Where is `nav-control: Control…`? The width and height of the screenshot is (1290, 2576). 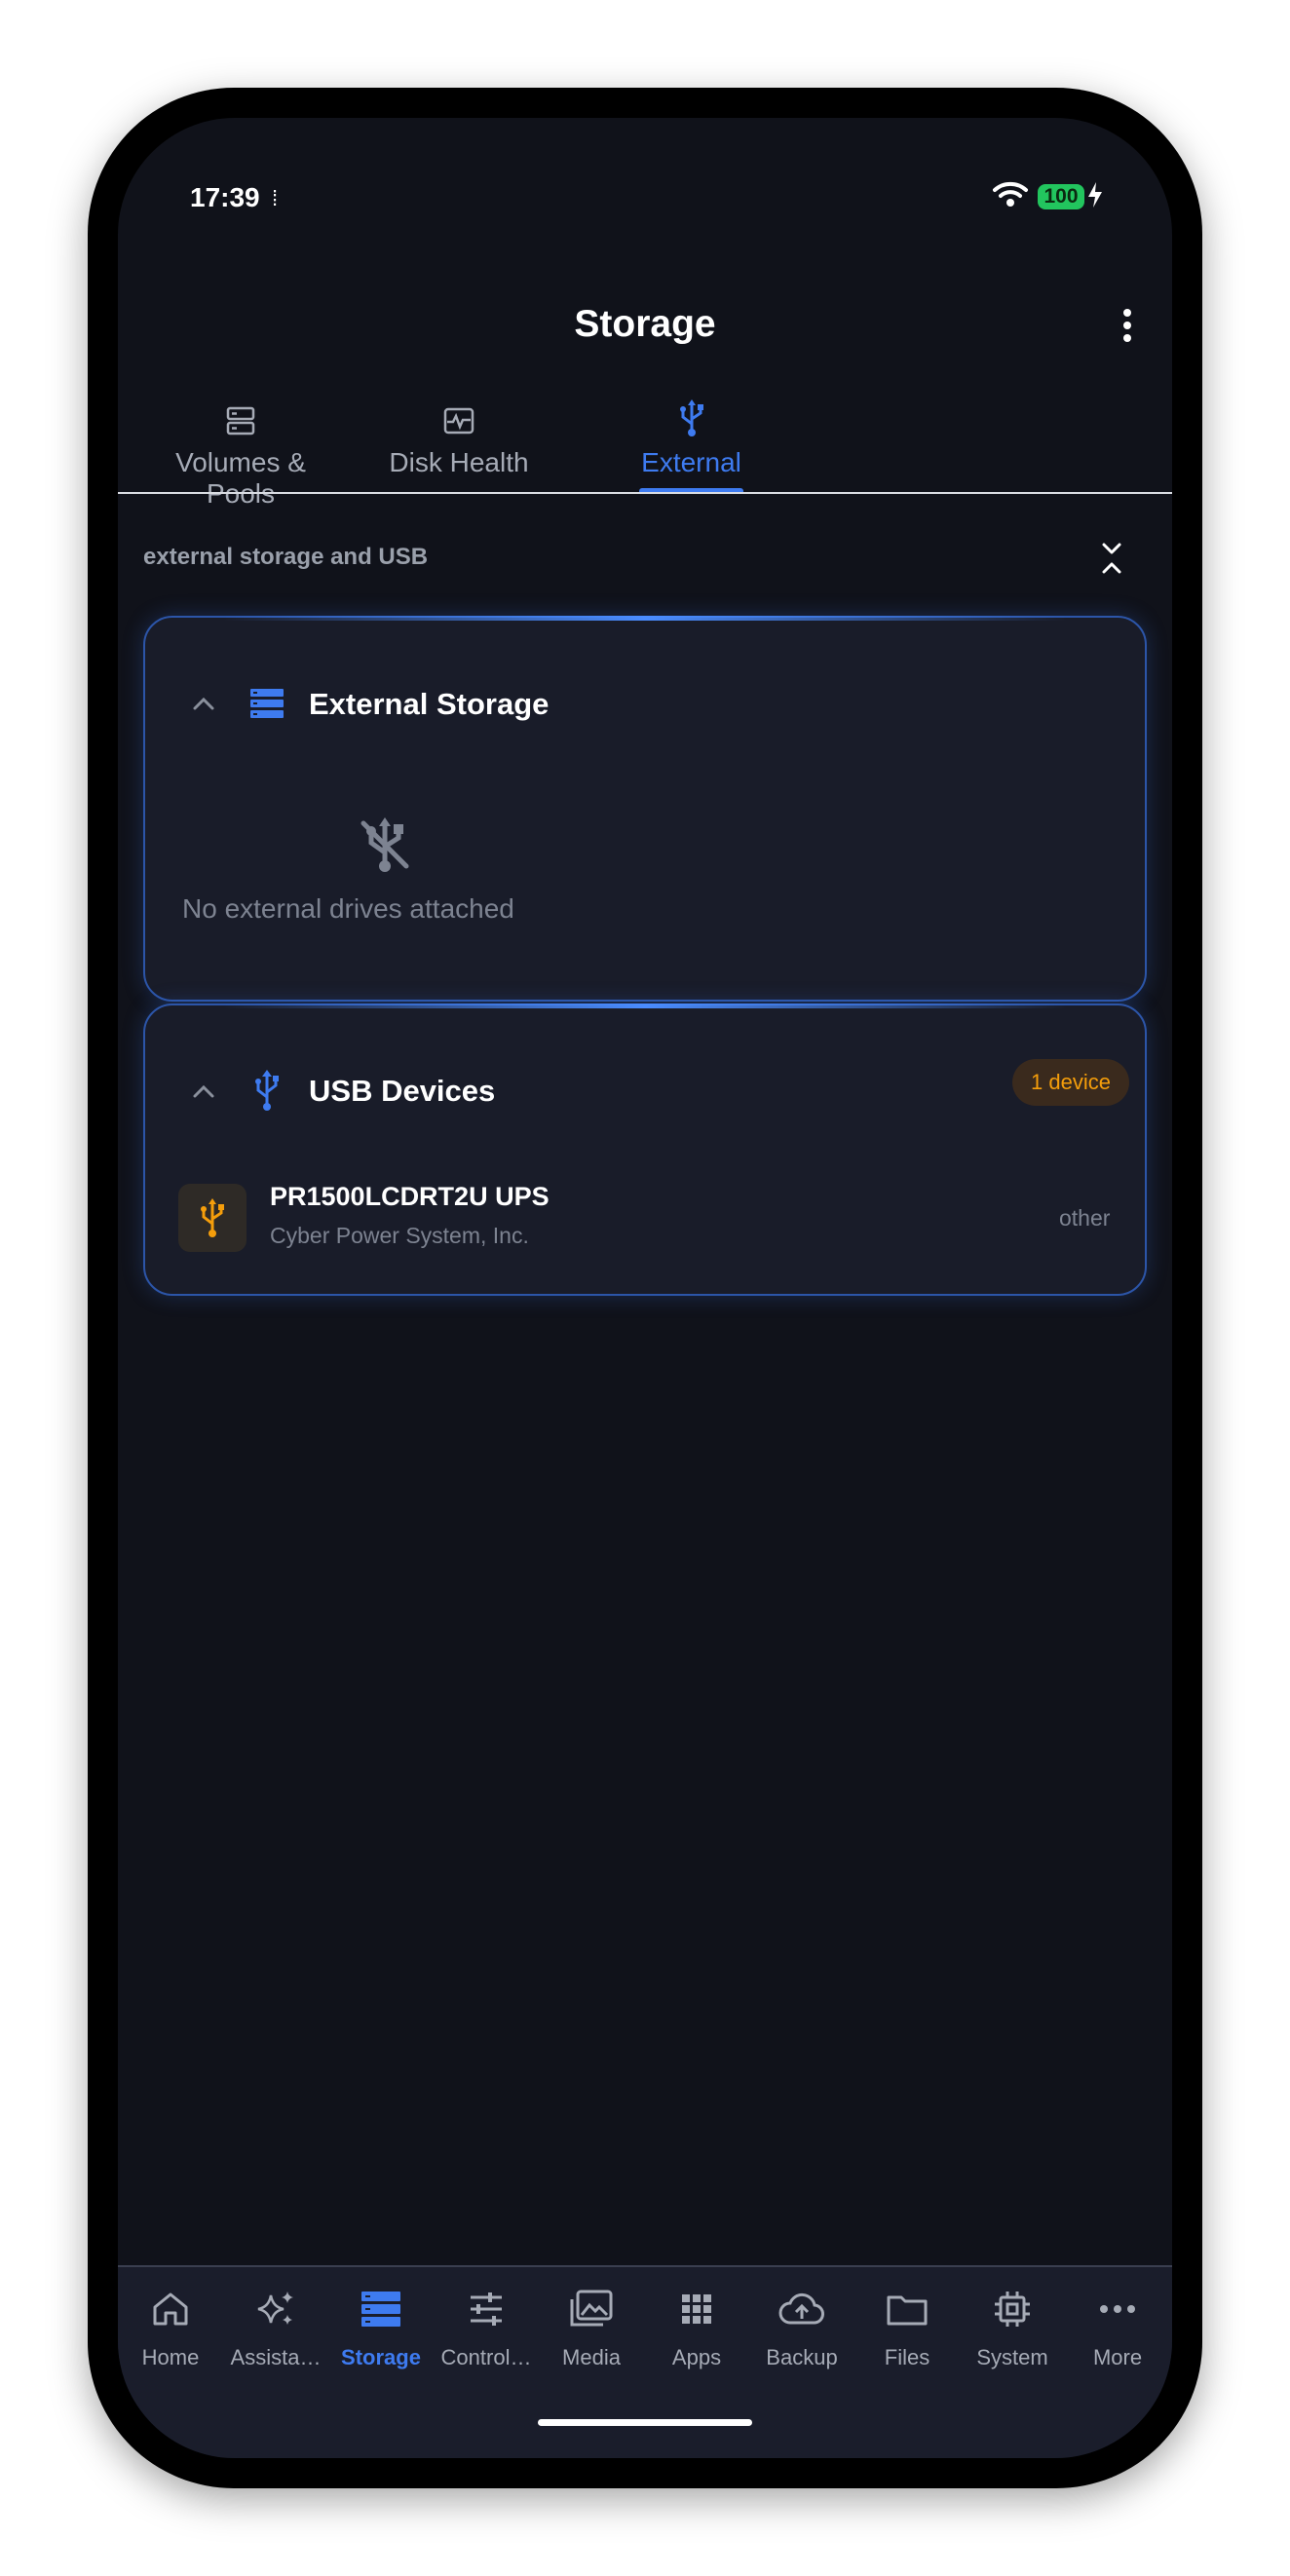 nav-control: Control… is located at coordinates (486, 2327).